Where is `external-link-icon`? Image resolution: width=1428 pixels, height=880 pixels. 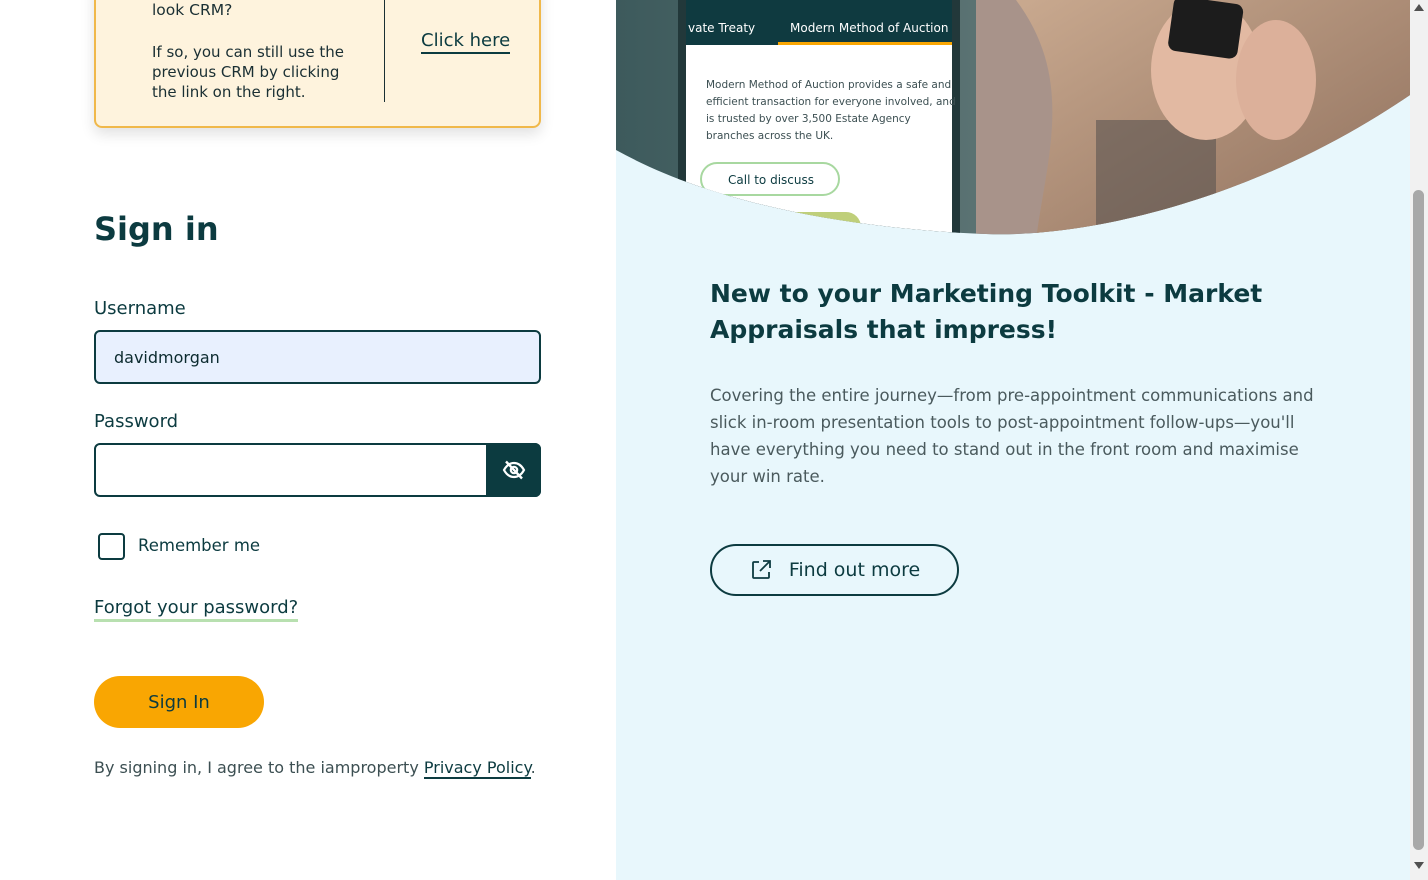
external-link-icon is located at coordinates (761, 569).